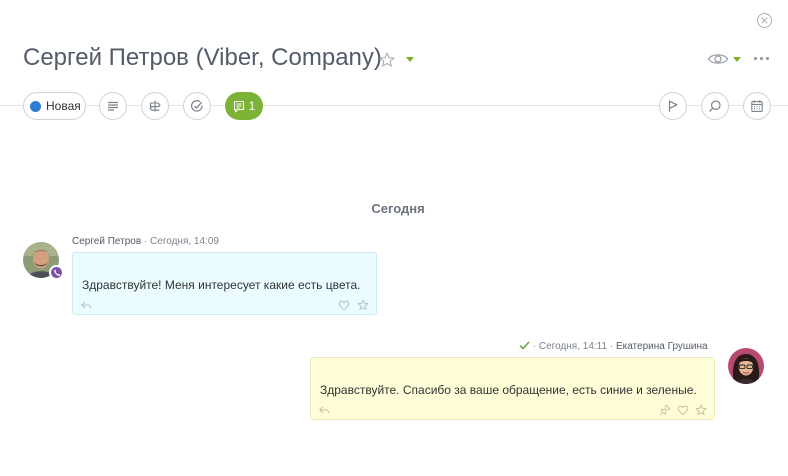 The width and height of the screenshot is (788, 476). Describe the element at coordinates (524, 345) in the screenshot. I see `delivered-check-icon` at that location.